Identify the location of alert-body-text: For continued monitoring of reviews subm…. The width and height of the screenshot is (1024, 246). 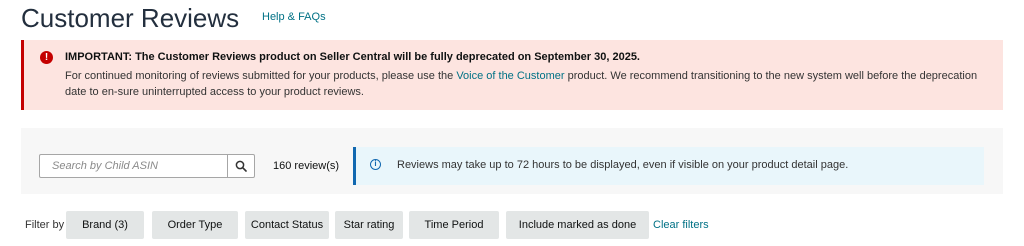
(261, 76).